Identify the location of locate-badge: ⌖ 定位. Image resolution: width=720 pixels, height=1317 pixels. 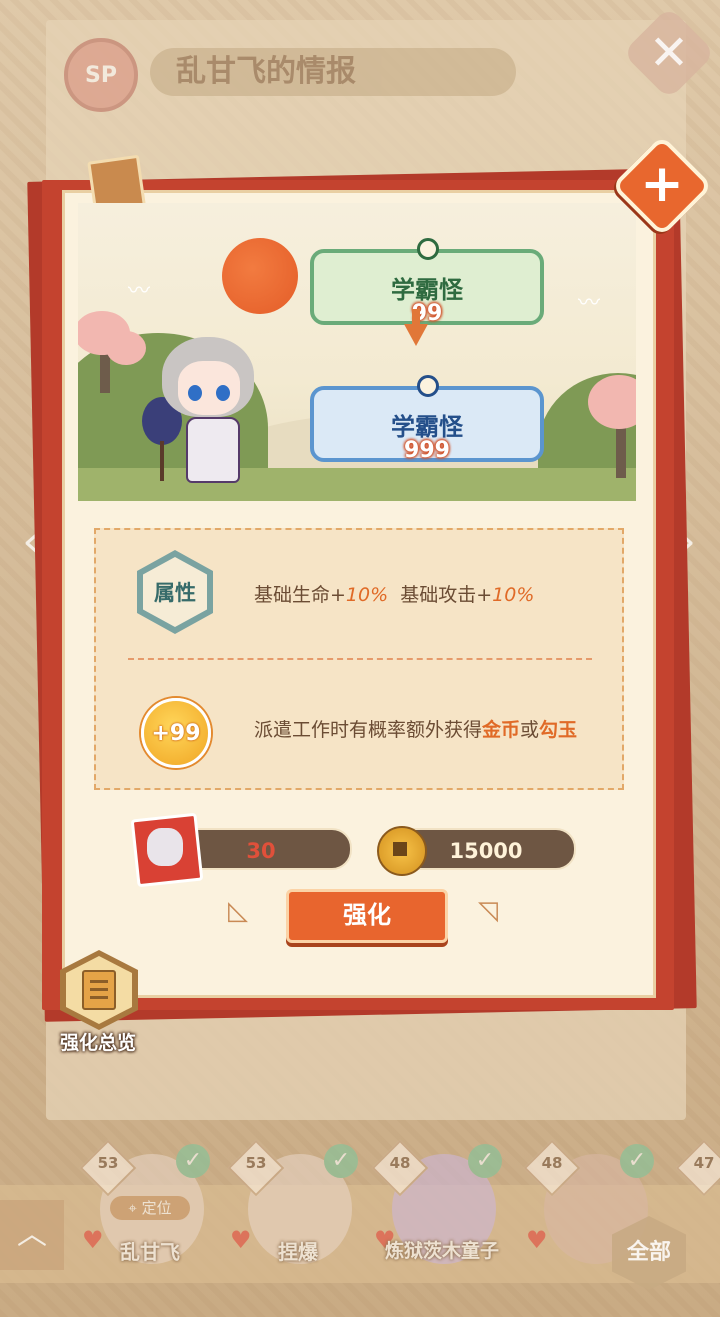
(150, 1208).